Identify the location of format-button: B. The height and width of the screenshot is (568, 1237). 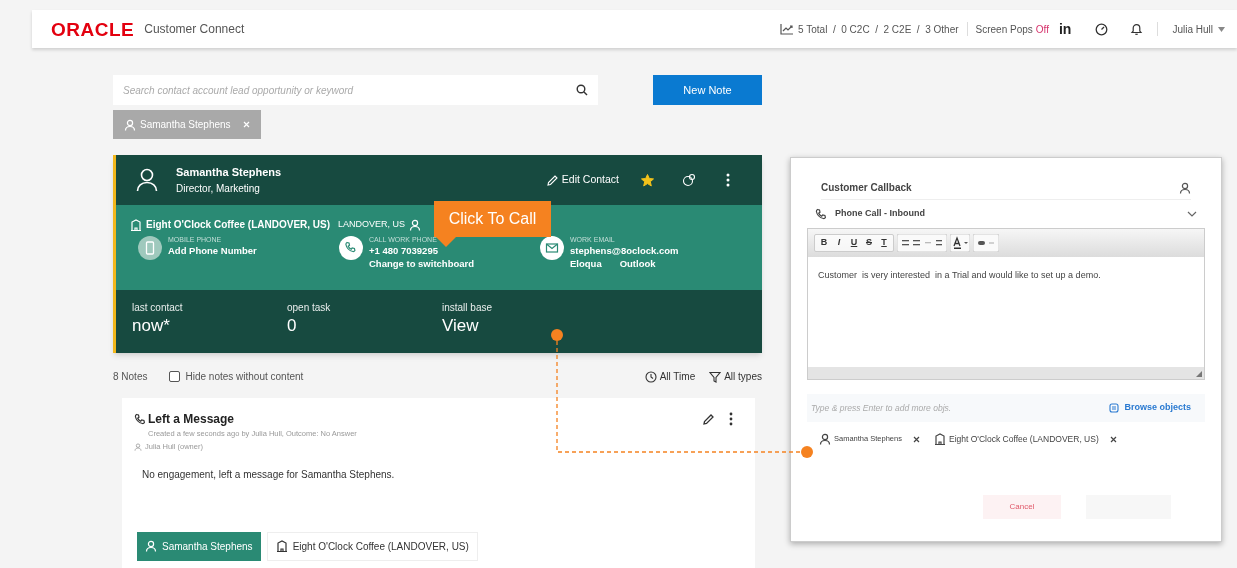
(824, 243).